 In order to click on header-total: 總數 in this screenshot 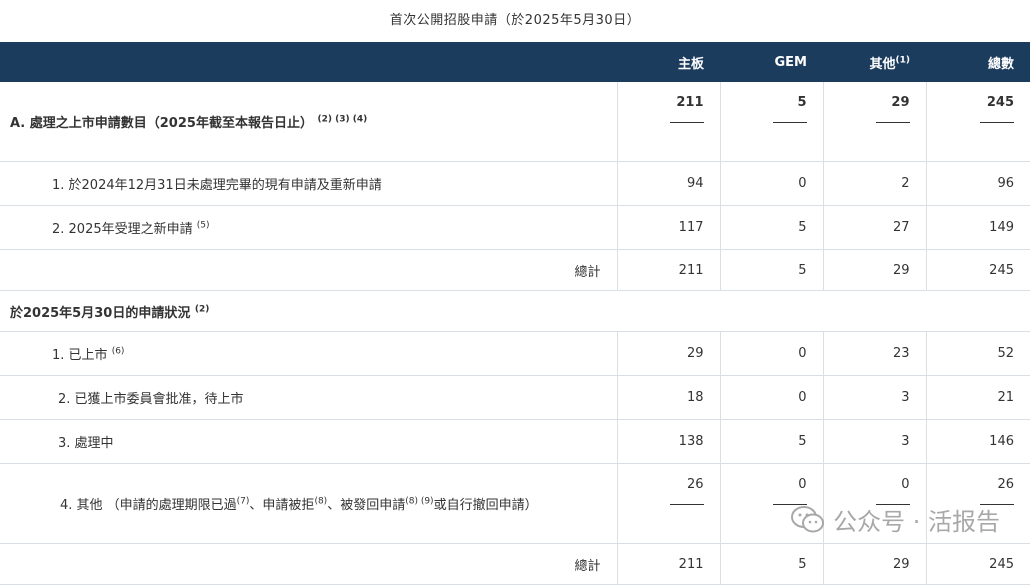, I will do `click(978, 62)`.